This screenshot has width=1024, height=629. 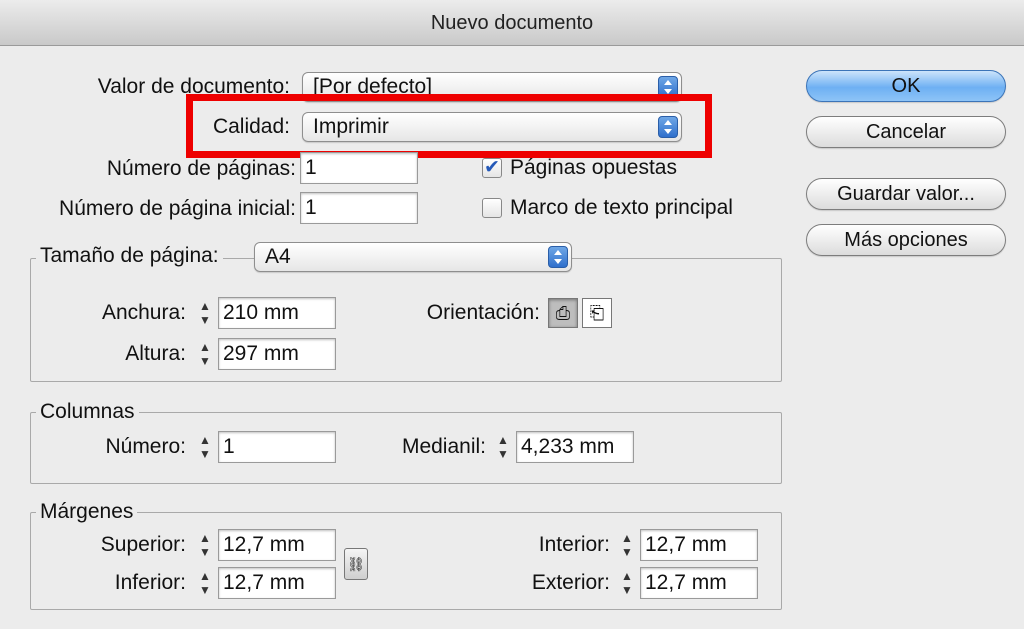 What do you see at coordinates (143, 544) in the screenshot?
I see `top-margin-label: Superior:` at bounding box center [143, 544].